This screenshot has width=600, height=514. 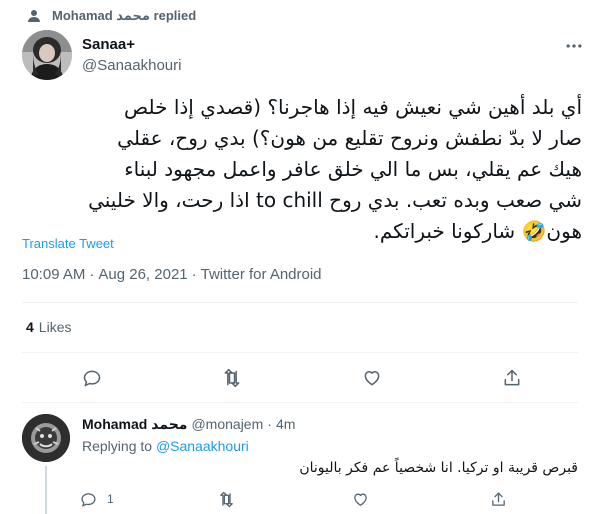 I want to click on retweet-button, so click(x=232, y=378).